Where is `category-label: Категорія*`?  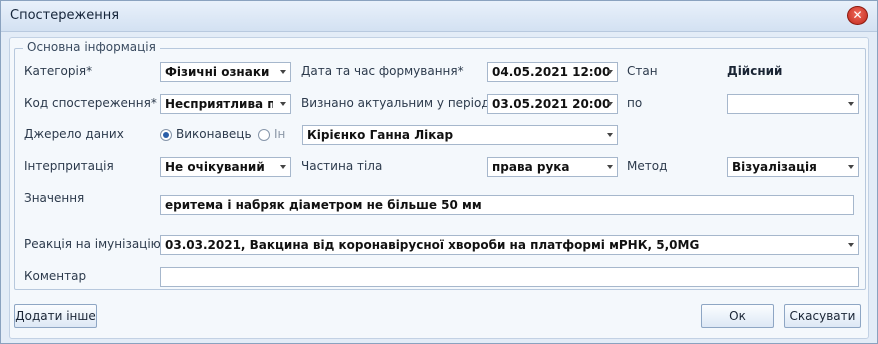
category-label: Категорія* is located at coordinates (58, 71).